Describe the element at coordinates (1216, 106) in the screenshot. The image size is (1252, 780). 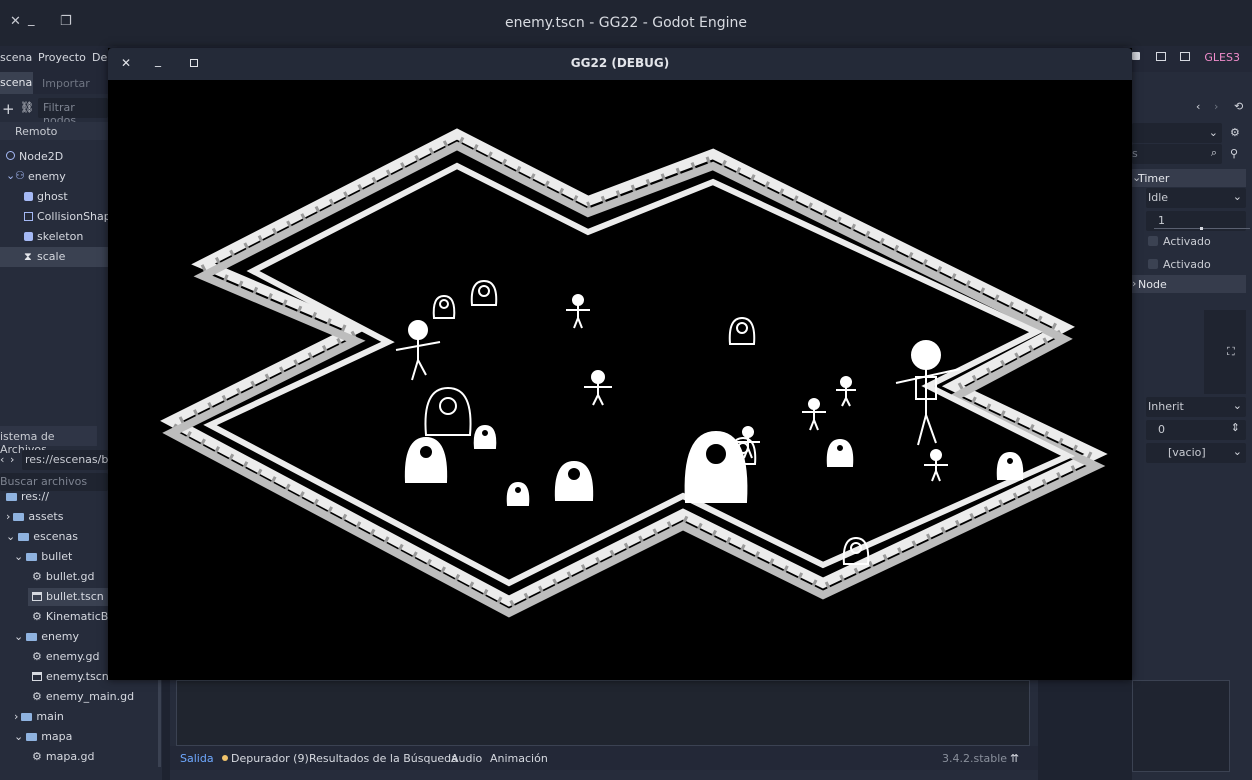
I see `history-forward-icon: ›` at that location.